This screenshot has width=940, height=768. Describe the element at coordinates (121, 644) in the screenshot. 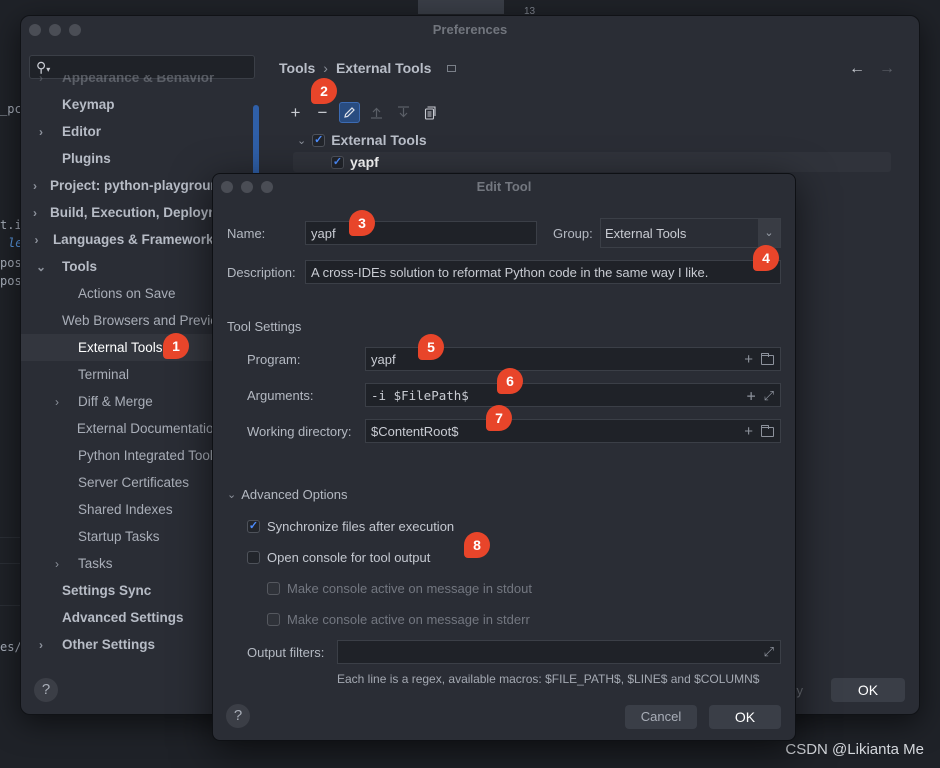

I see `sidebar-item: › Other Settings` at that location.